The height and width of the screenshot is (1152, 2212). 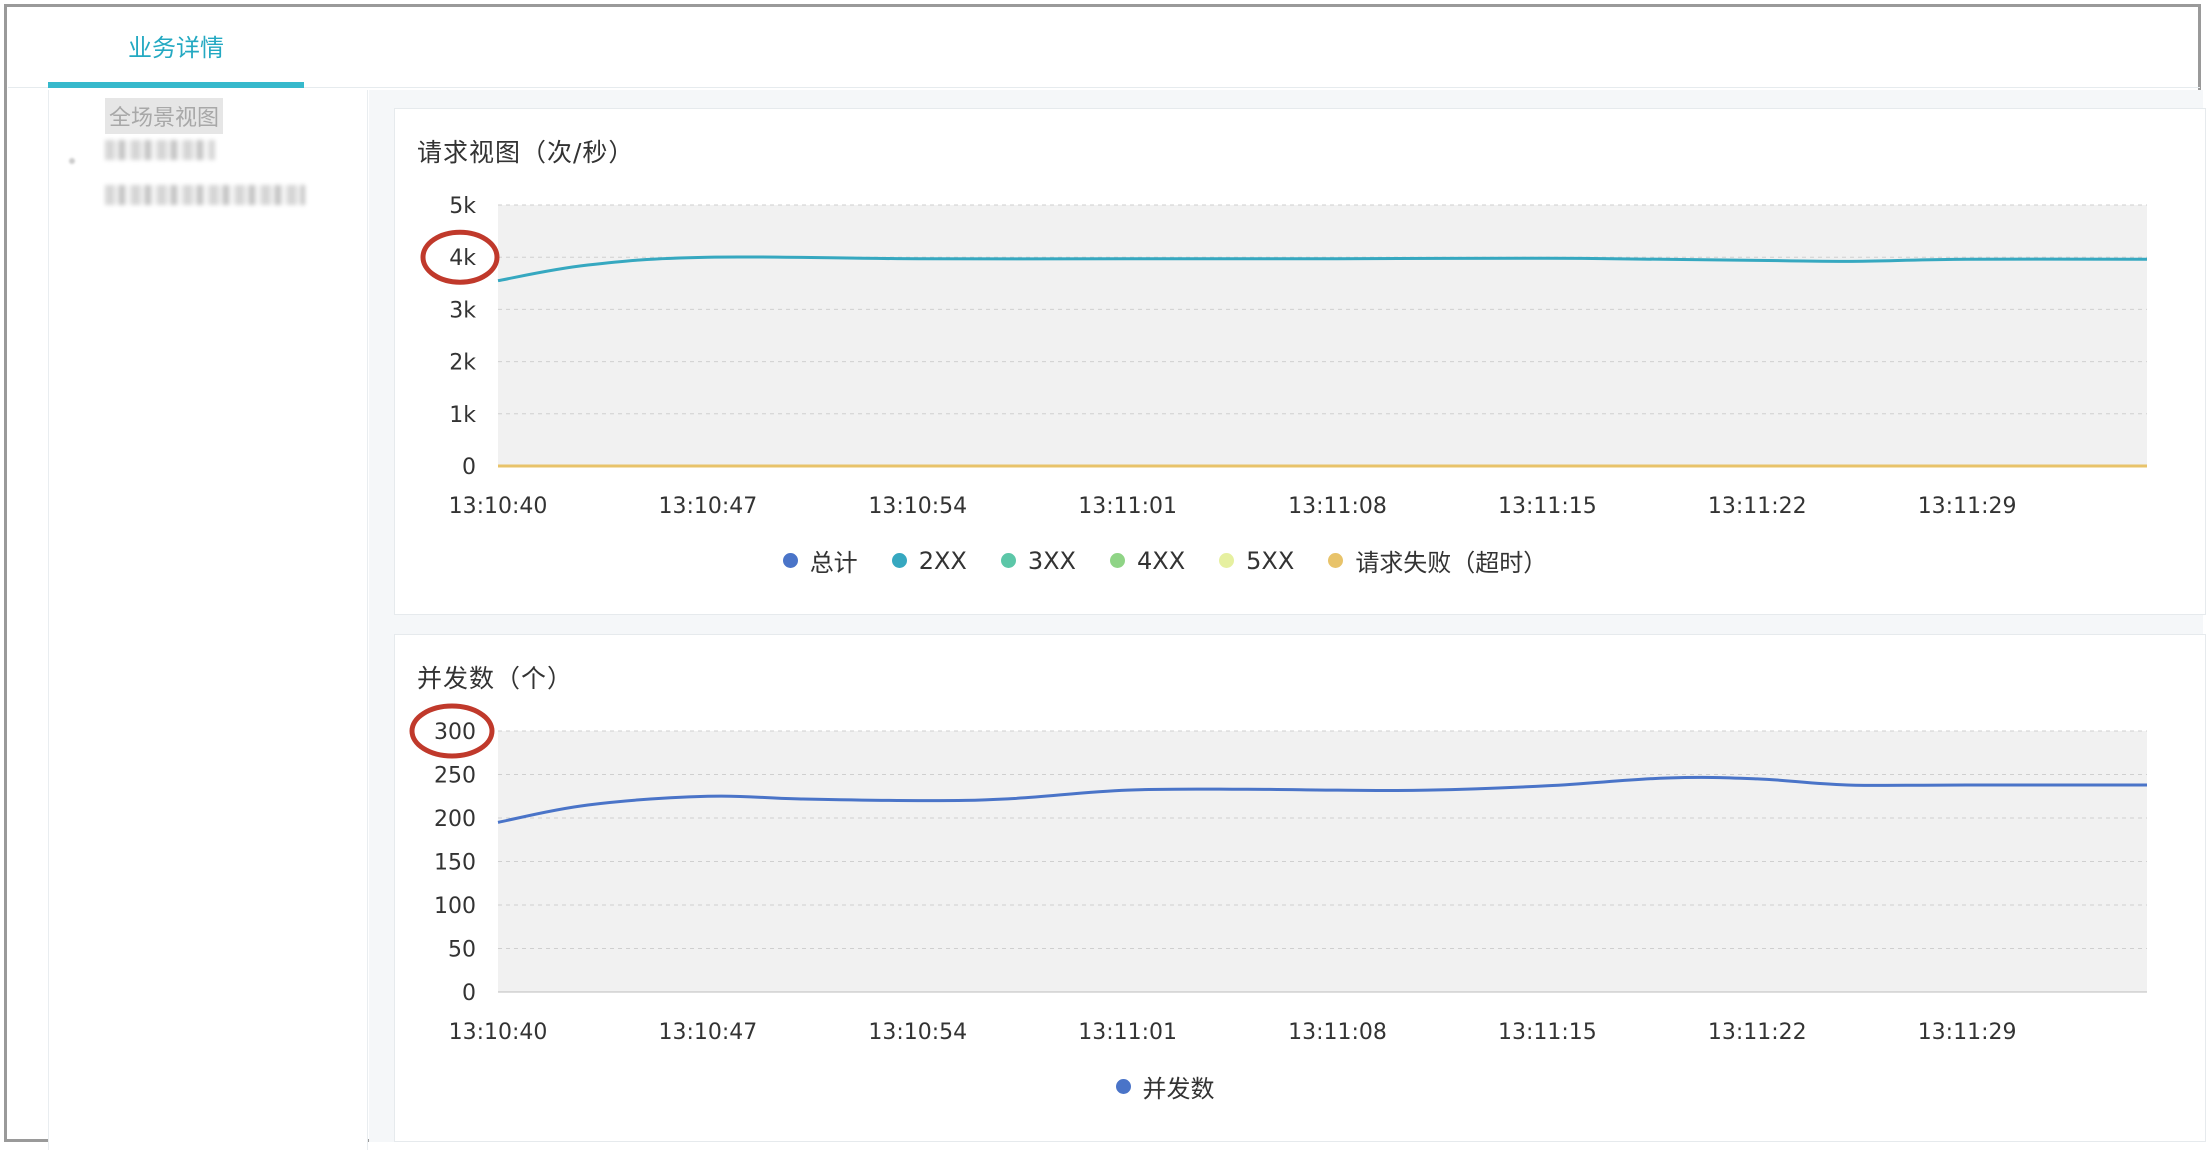 I want to click on legend-label: 总计, so click(x=833, y=563).